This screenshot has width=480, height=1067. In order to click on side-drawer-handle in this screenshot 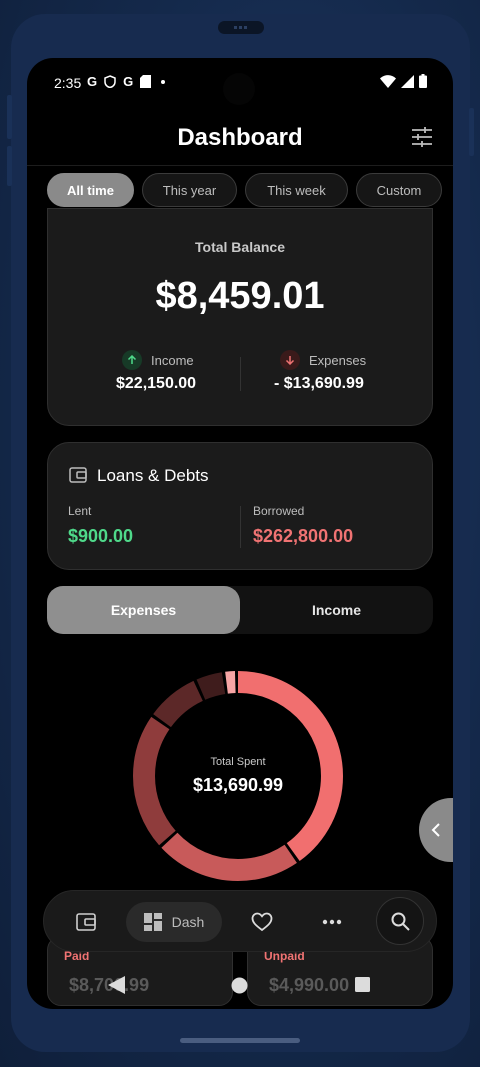, I will do `click(436, 830)`.